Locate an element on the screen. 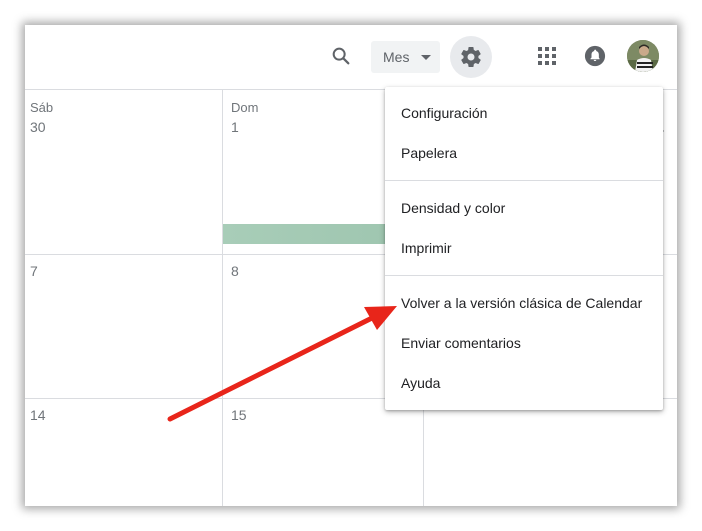 Image resolution: width=702 pixels, height=531 pixels. avatar-image is located at coordinates (643, 56).